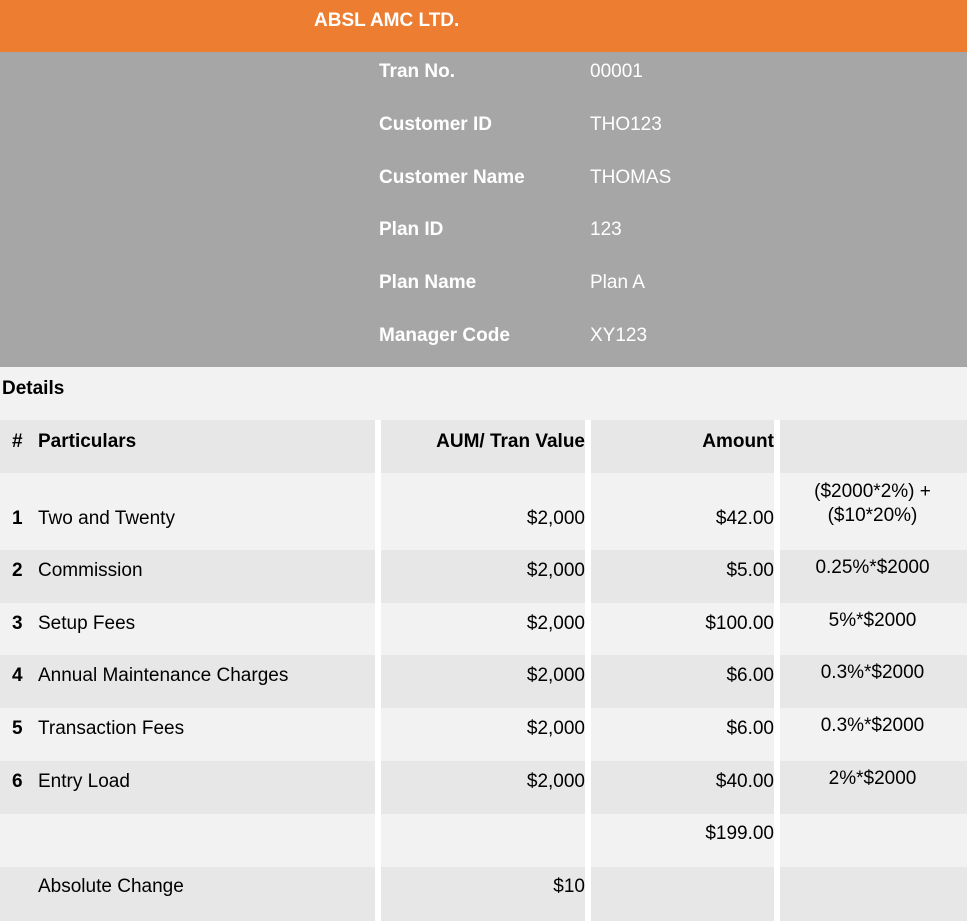 The height and width of the screenshot is (921, 967). I want to click on header-bar: ABSL AMC LTD., so click(483, 26).